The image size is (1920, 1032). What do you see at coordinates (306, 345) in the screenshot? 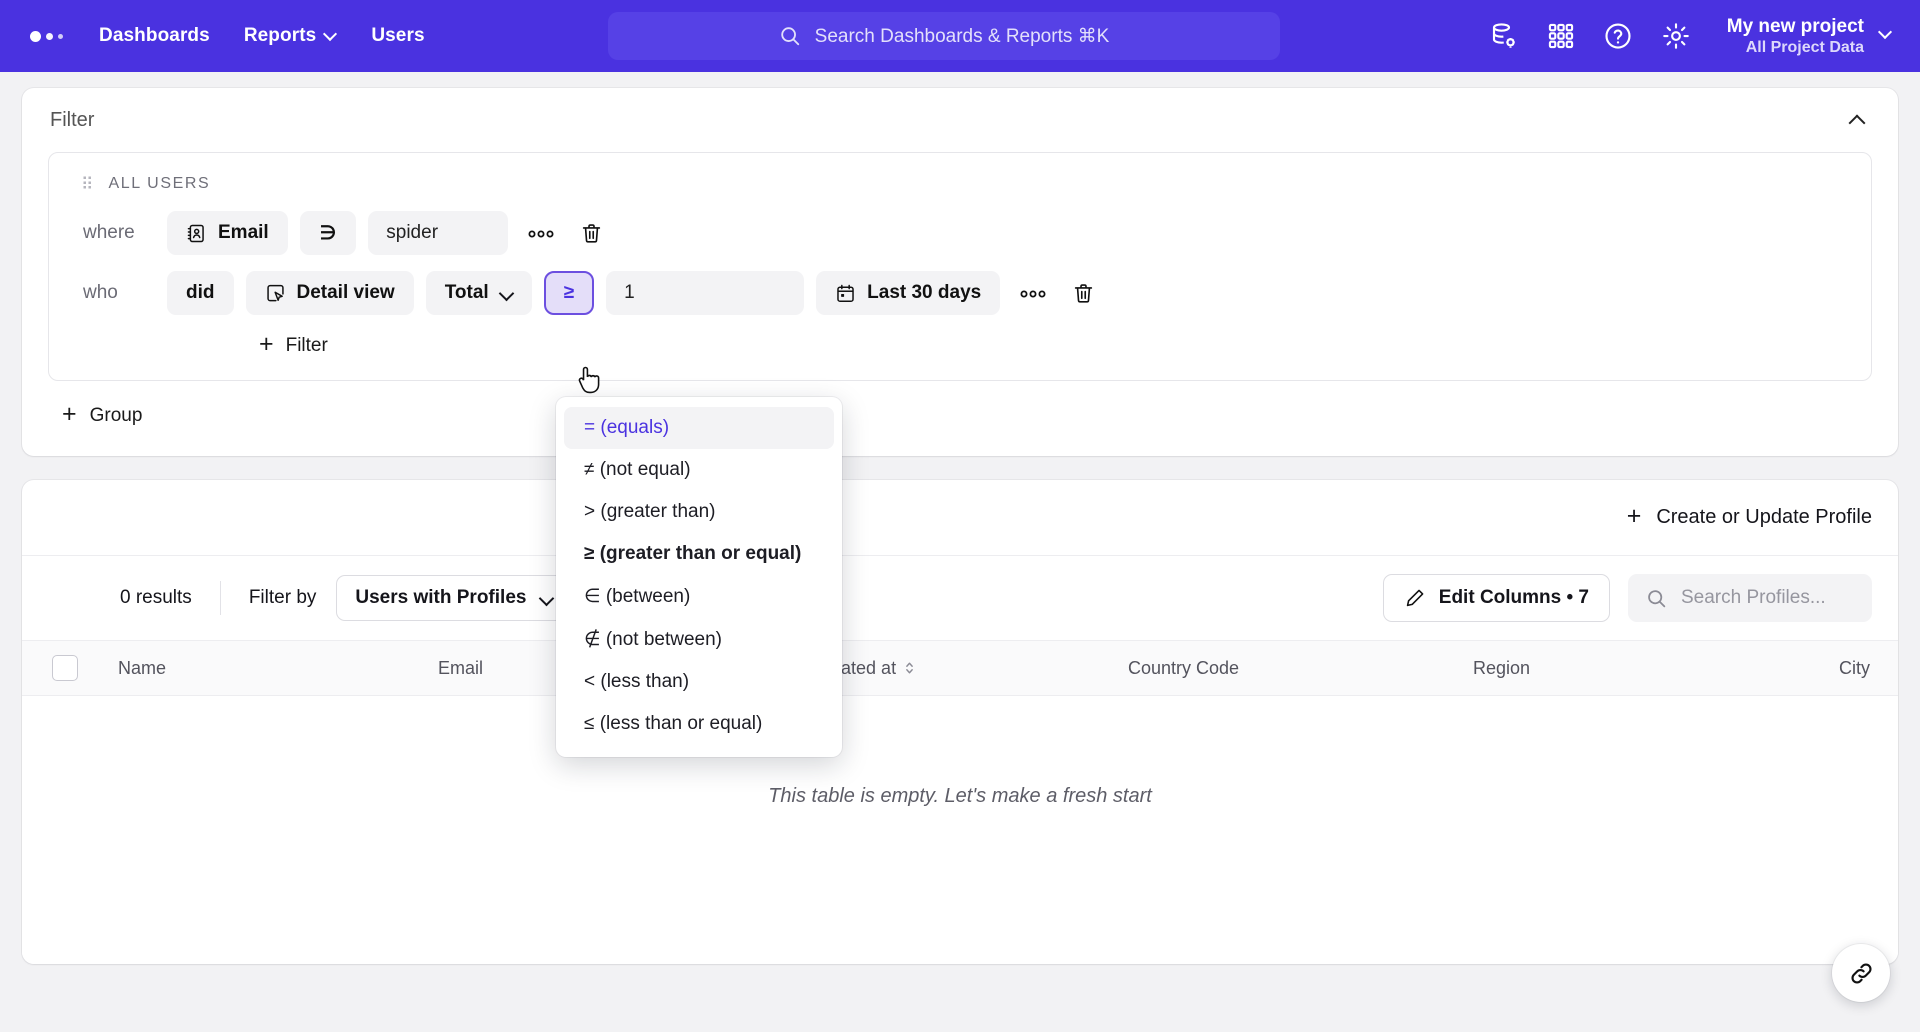
I see `add-filter-label: Filter` at bounding box center [306, 345].